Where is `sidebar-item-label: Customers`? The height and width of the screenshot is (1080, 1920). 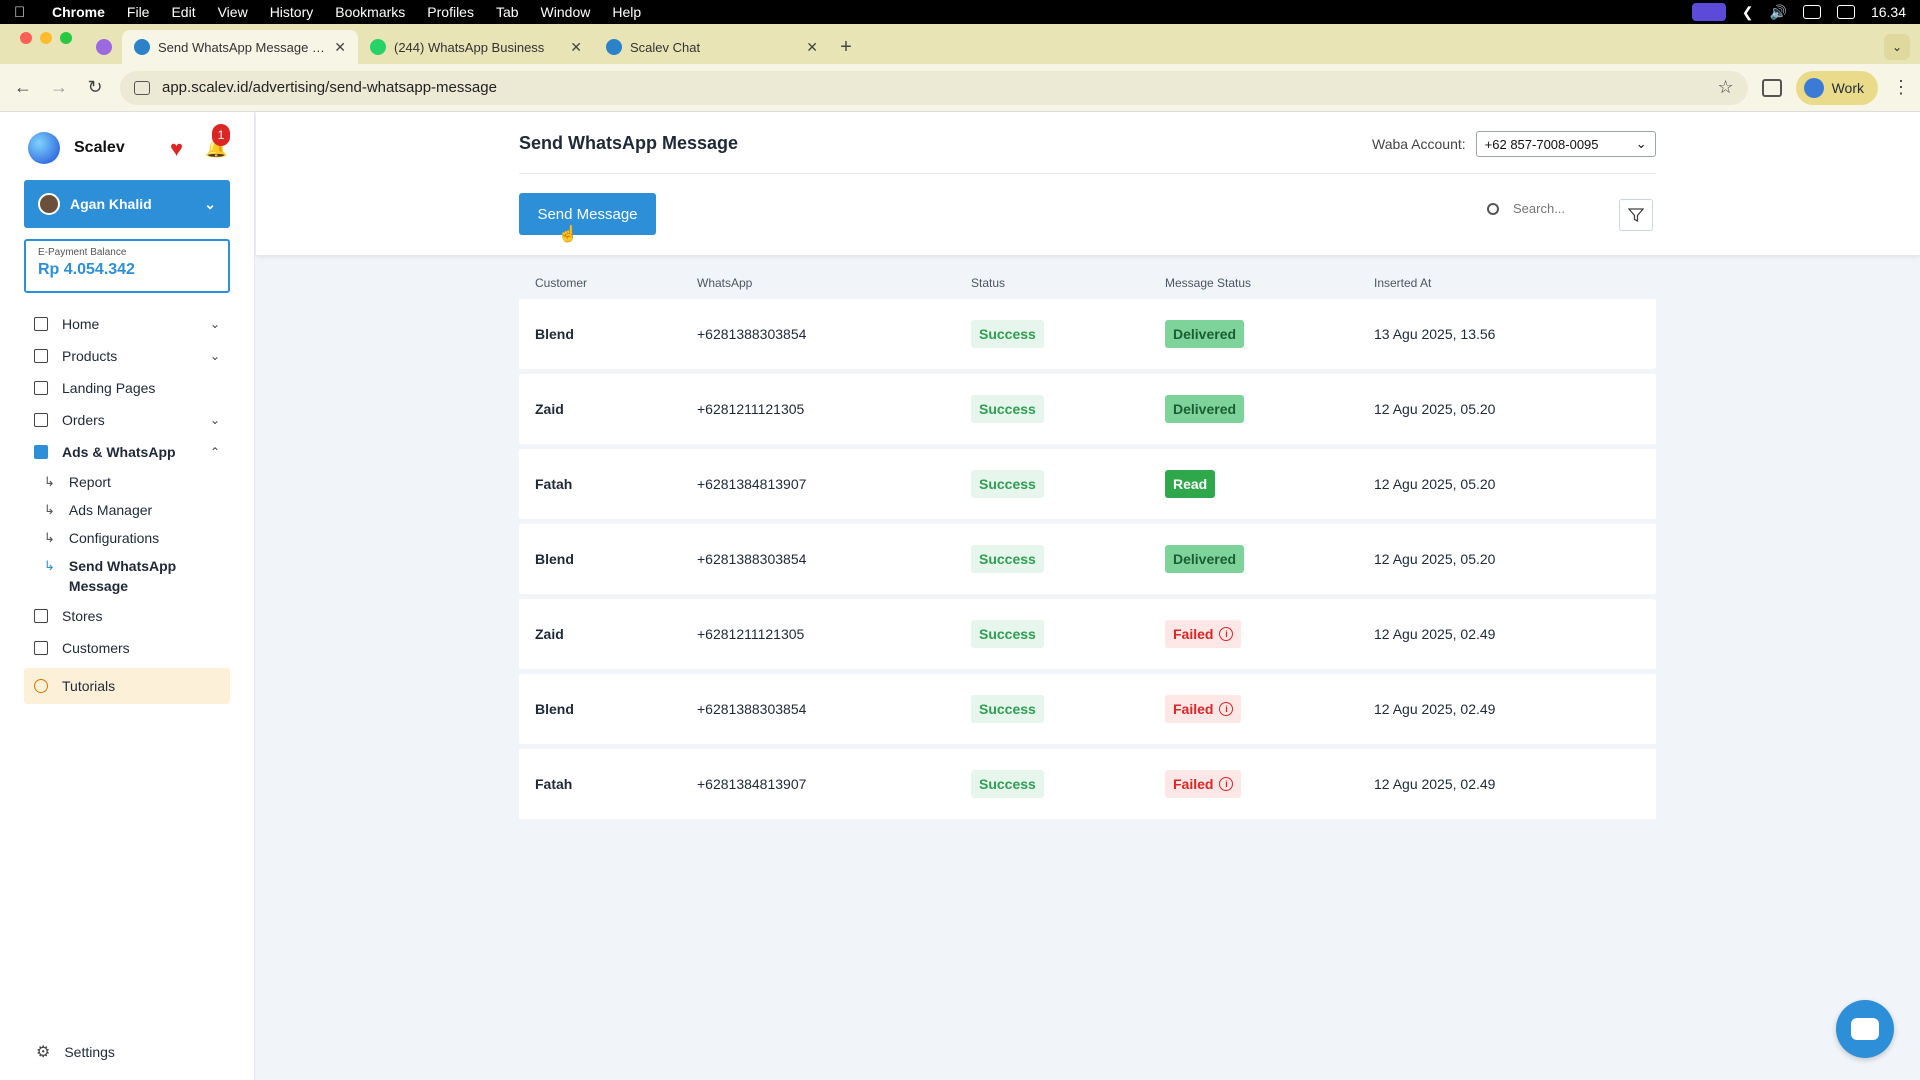
sidebar-item-label: Customers is located at coordinates (96, 648).